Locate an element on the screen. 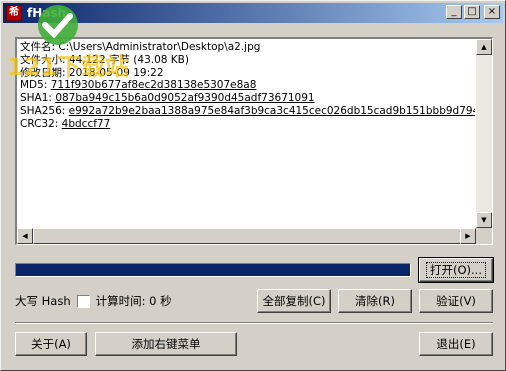  copy-all-button: 全部复制(C) is located at coordinates (294, 301).